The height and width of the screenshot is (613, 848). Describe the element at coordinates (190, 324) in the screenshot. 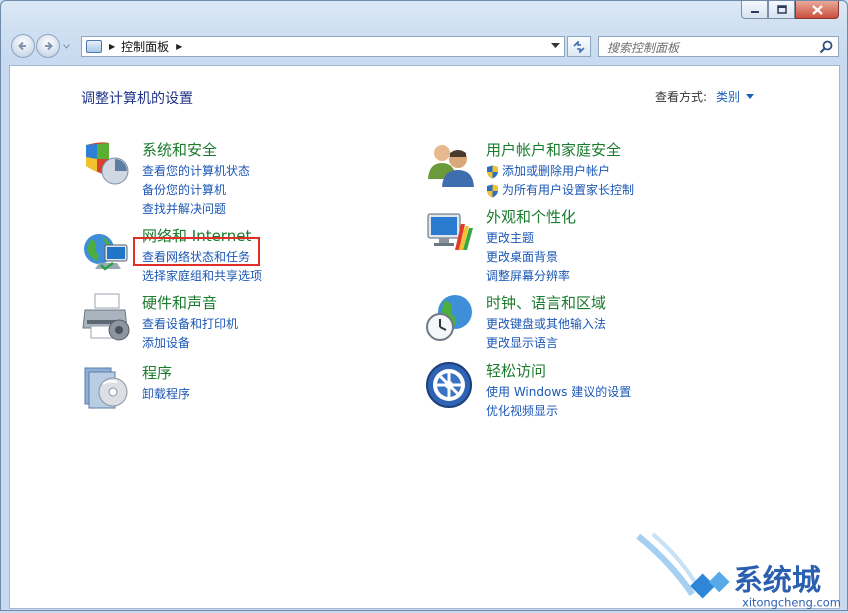

I see `link-item: 查看设备和打印机` at that location.